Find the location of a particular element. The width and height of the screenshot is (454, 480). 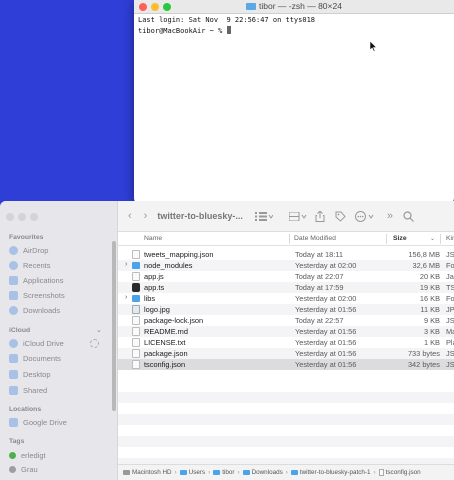

back-button: ‹ is located at coordinates (130, 216).